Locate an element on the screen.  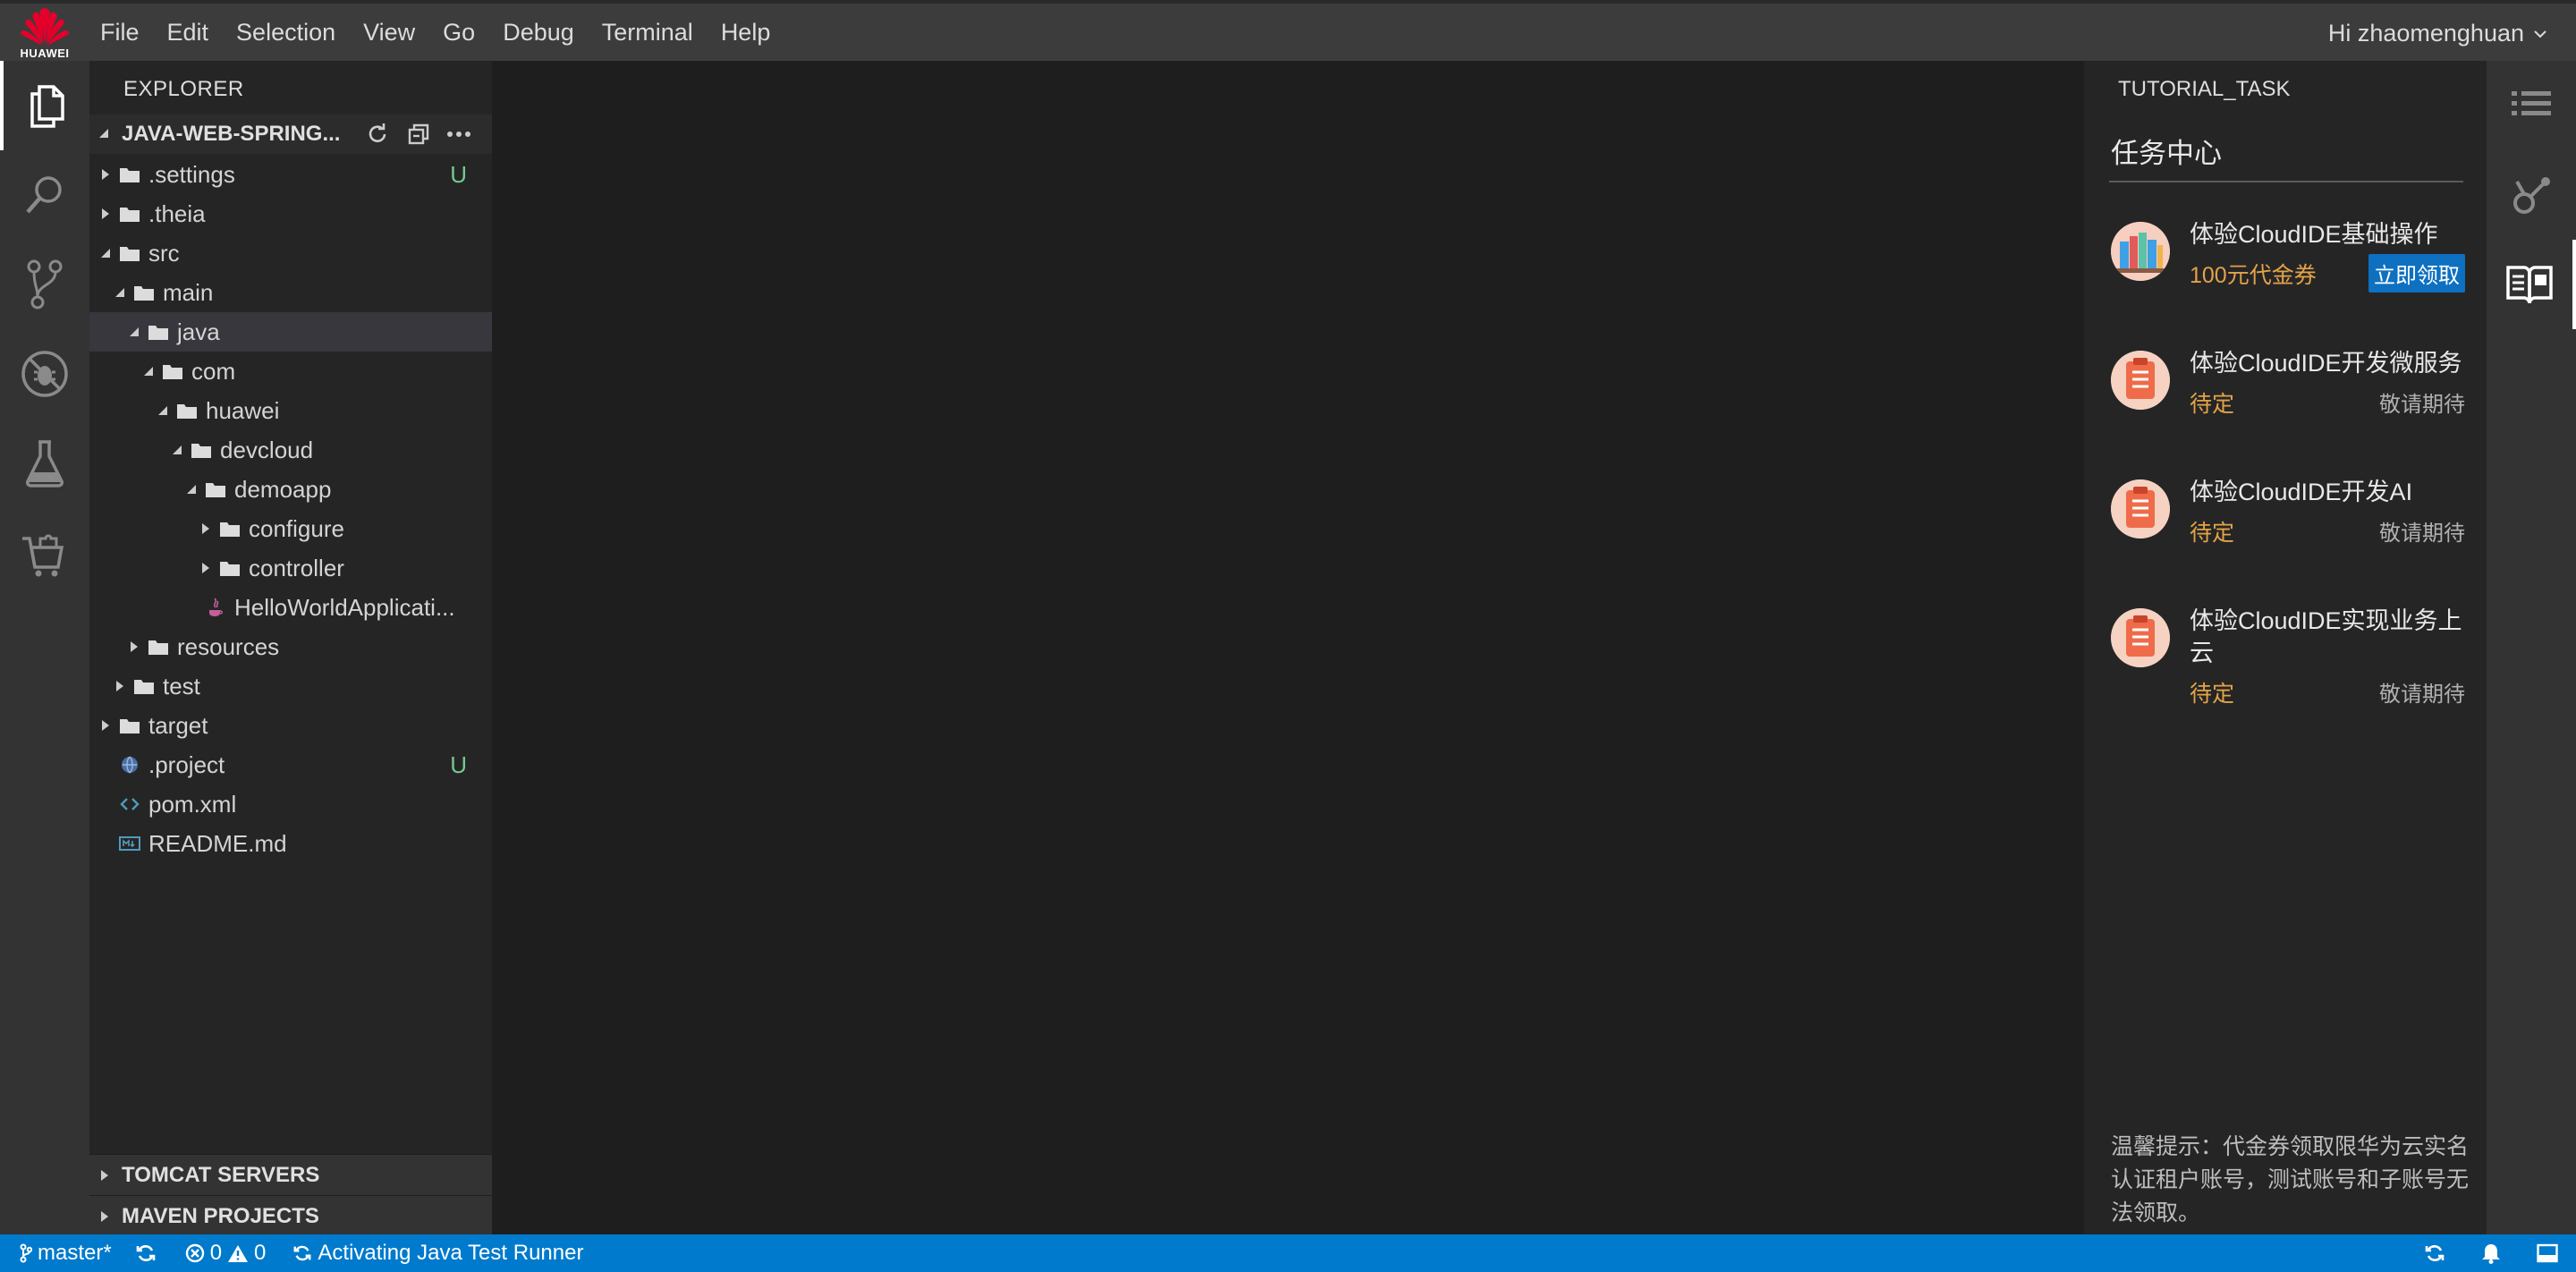
right-activity-bar is located at coordinates (2531, 647).